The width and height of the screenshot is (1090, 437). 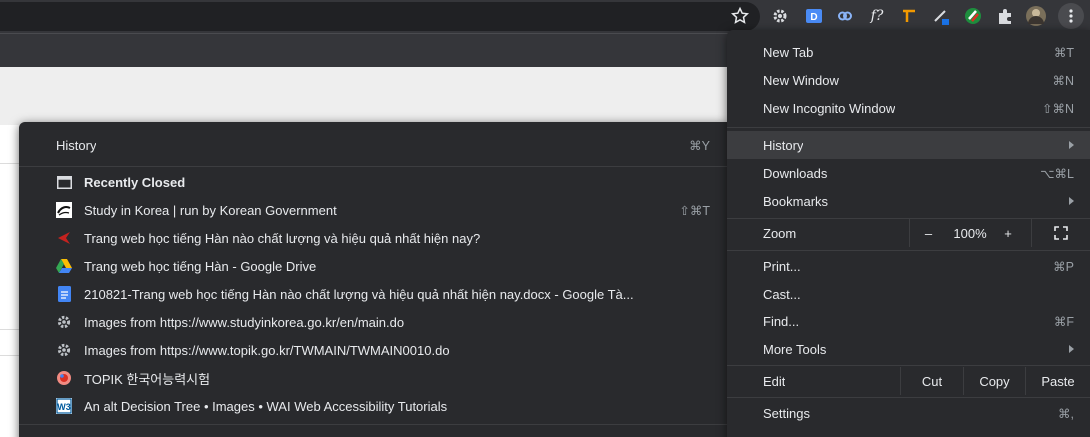 I want to click on menu-shortcut: ⌘P, so click(x=1063, y=266).